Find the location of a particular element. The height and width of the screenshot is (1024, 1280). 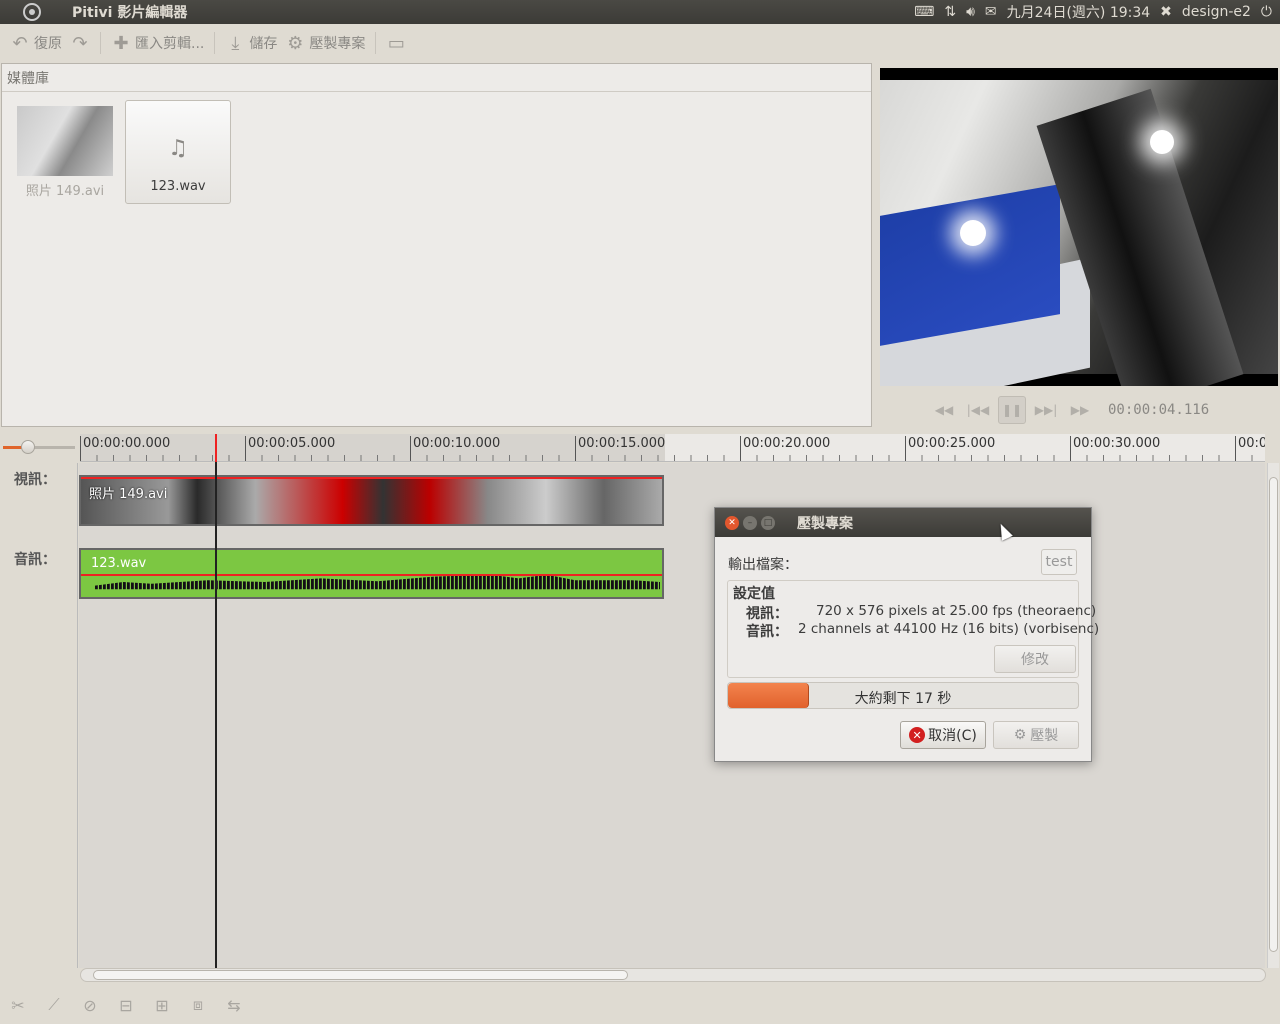

ruler-tick: 00:00:00.000 is located at coordinates (125, 448).